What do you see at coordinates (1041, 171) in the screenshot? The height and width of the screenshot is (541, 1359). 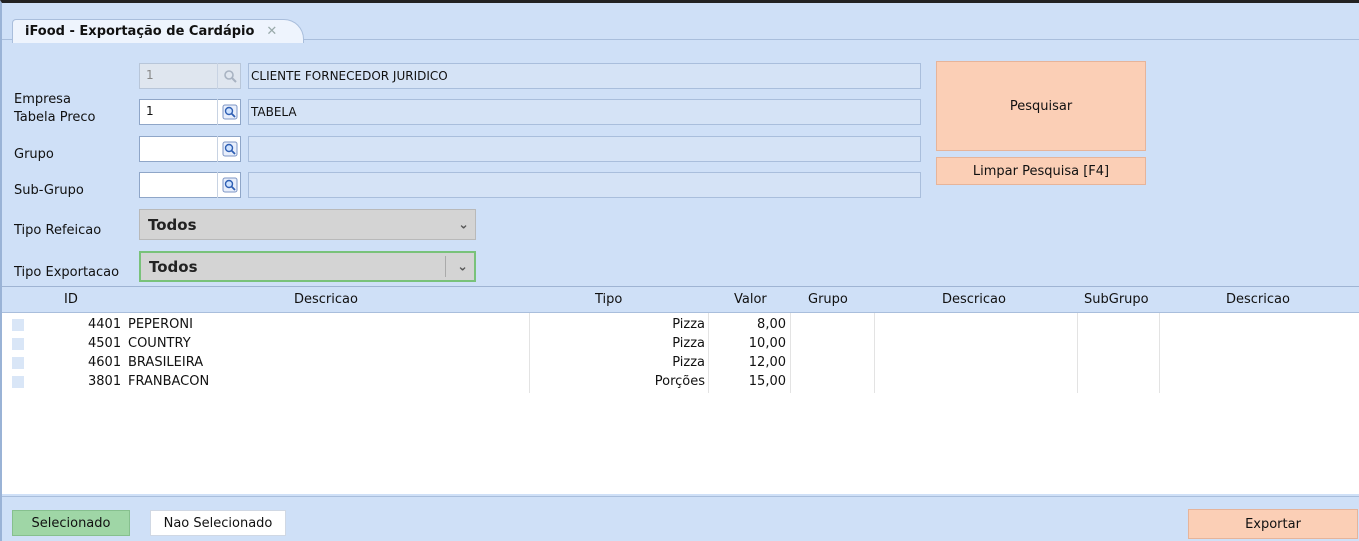 I see `limpar-pesquisa-button: Limpar Pesquisa [F4]` at bounding box center [1041, 171].